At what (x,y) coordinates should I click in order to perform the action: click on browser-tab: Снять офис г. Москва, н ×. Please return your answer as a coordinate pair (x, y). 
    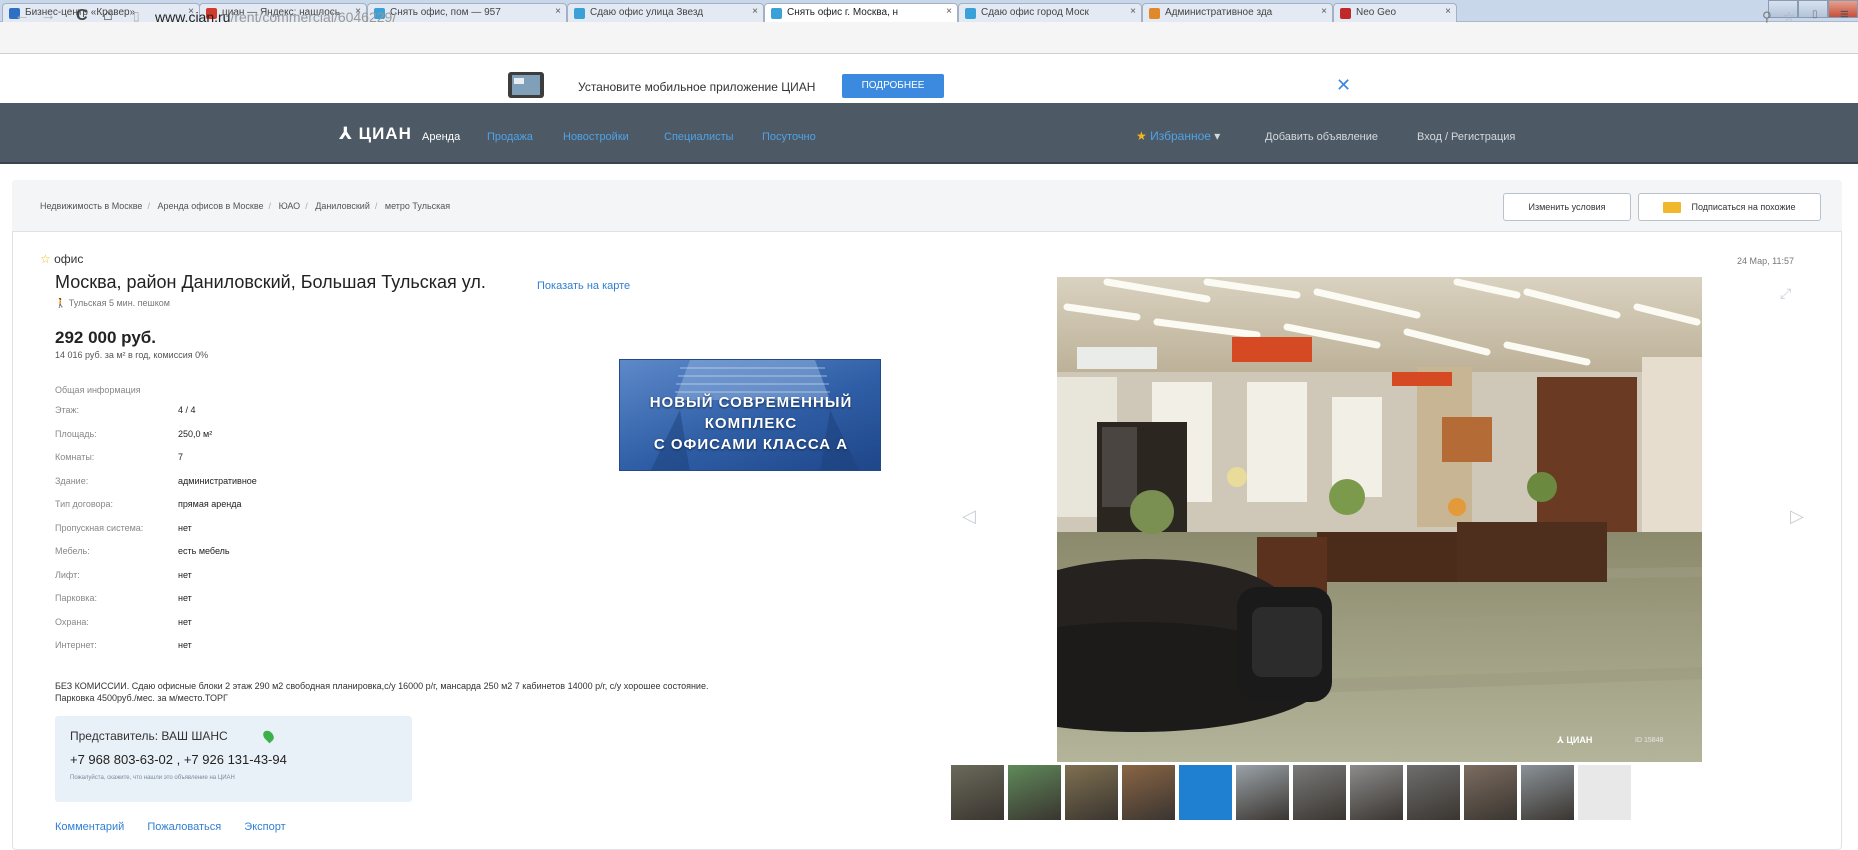
    Looking at the image, I should click on (861, 13).